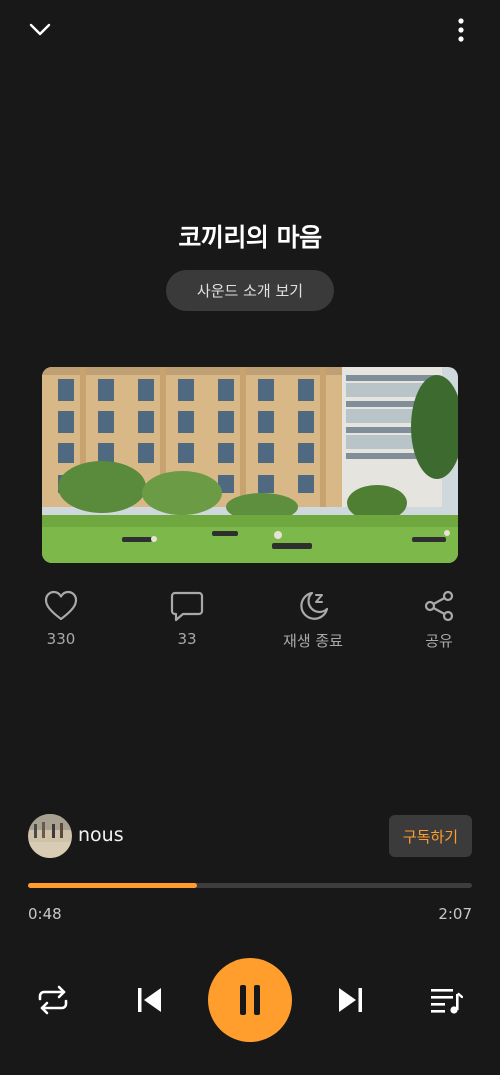 This screenshot has height=1075, width=500. I want to click on skip-previous-icon, so click(149, 1000).